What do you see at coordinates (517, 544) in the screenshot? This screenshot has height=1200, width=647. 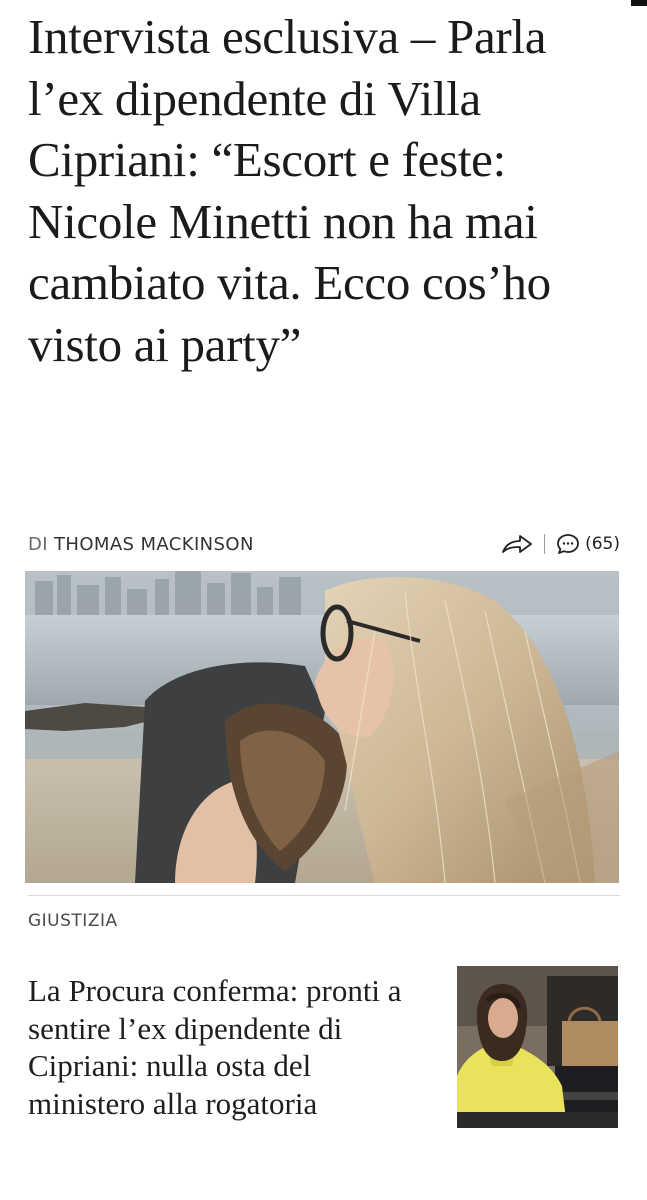 I see `share-arrow-icon` at bounding box center [517, 544].